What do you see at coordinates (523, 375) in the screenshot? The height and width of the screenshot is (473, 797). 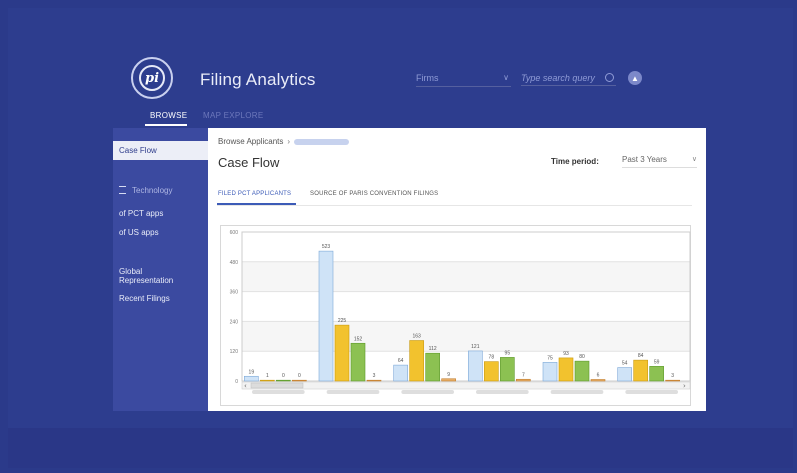 I see `chart-data-label: 7` at bounding box center [523, 375].